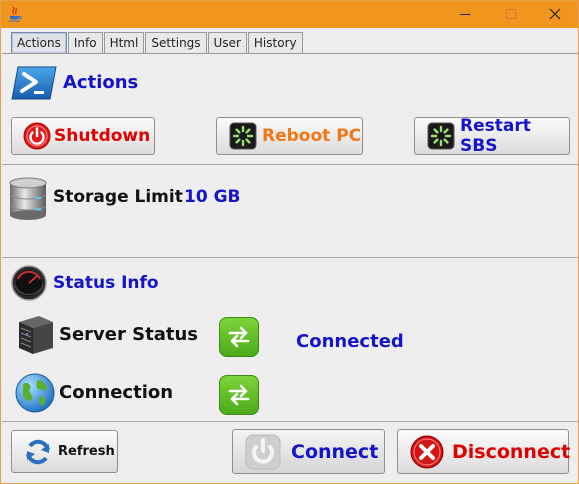 The height and width of the screenshot is (484, 579). What do you see at coordinates (212, 197) in the screenshot?
I see `storage-limit-value: 10 GB` at bounding box center [212, 197].